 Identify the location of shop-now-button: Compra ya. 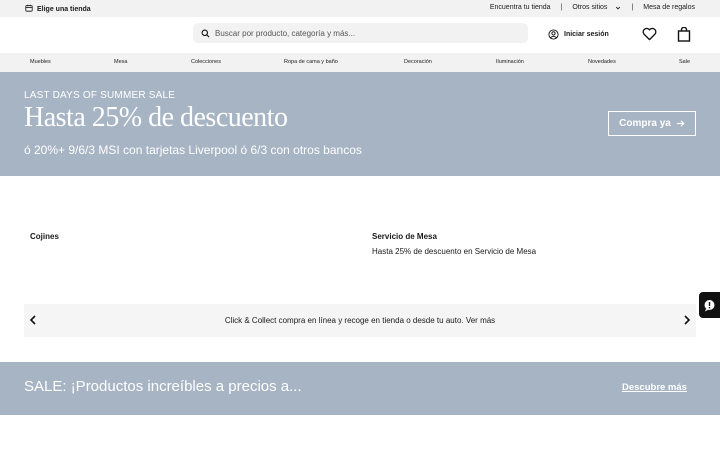
(652, 123).